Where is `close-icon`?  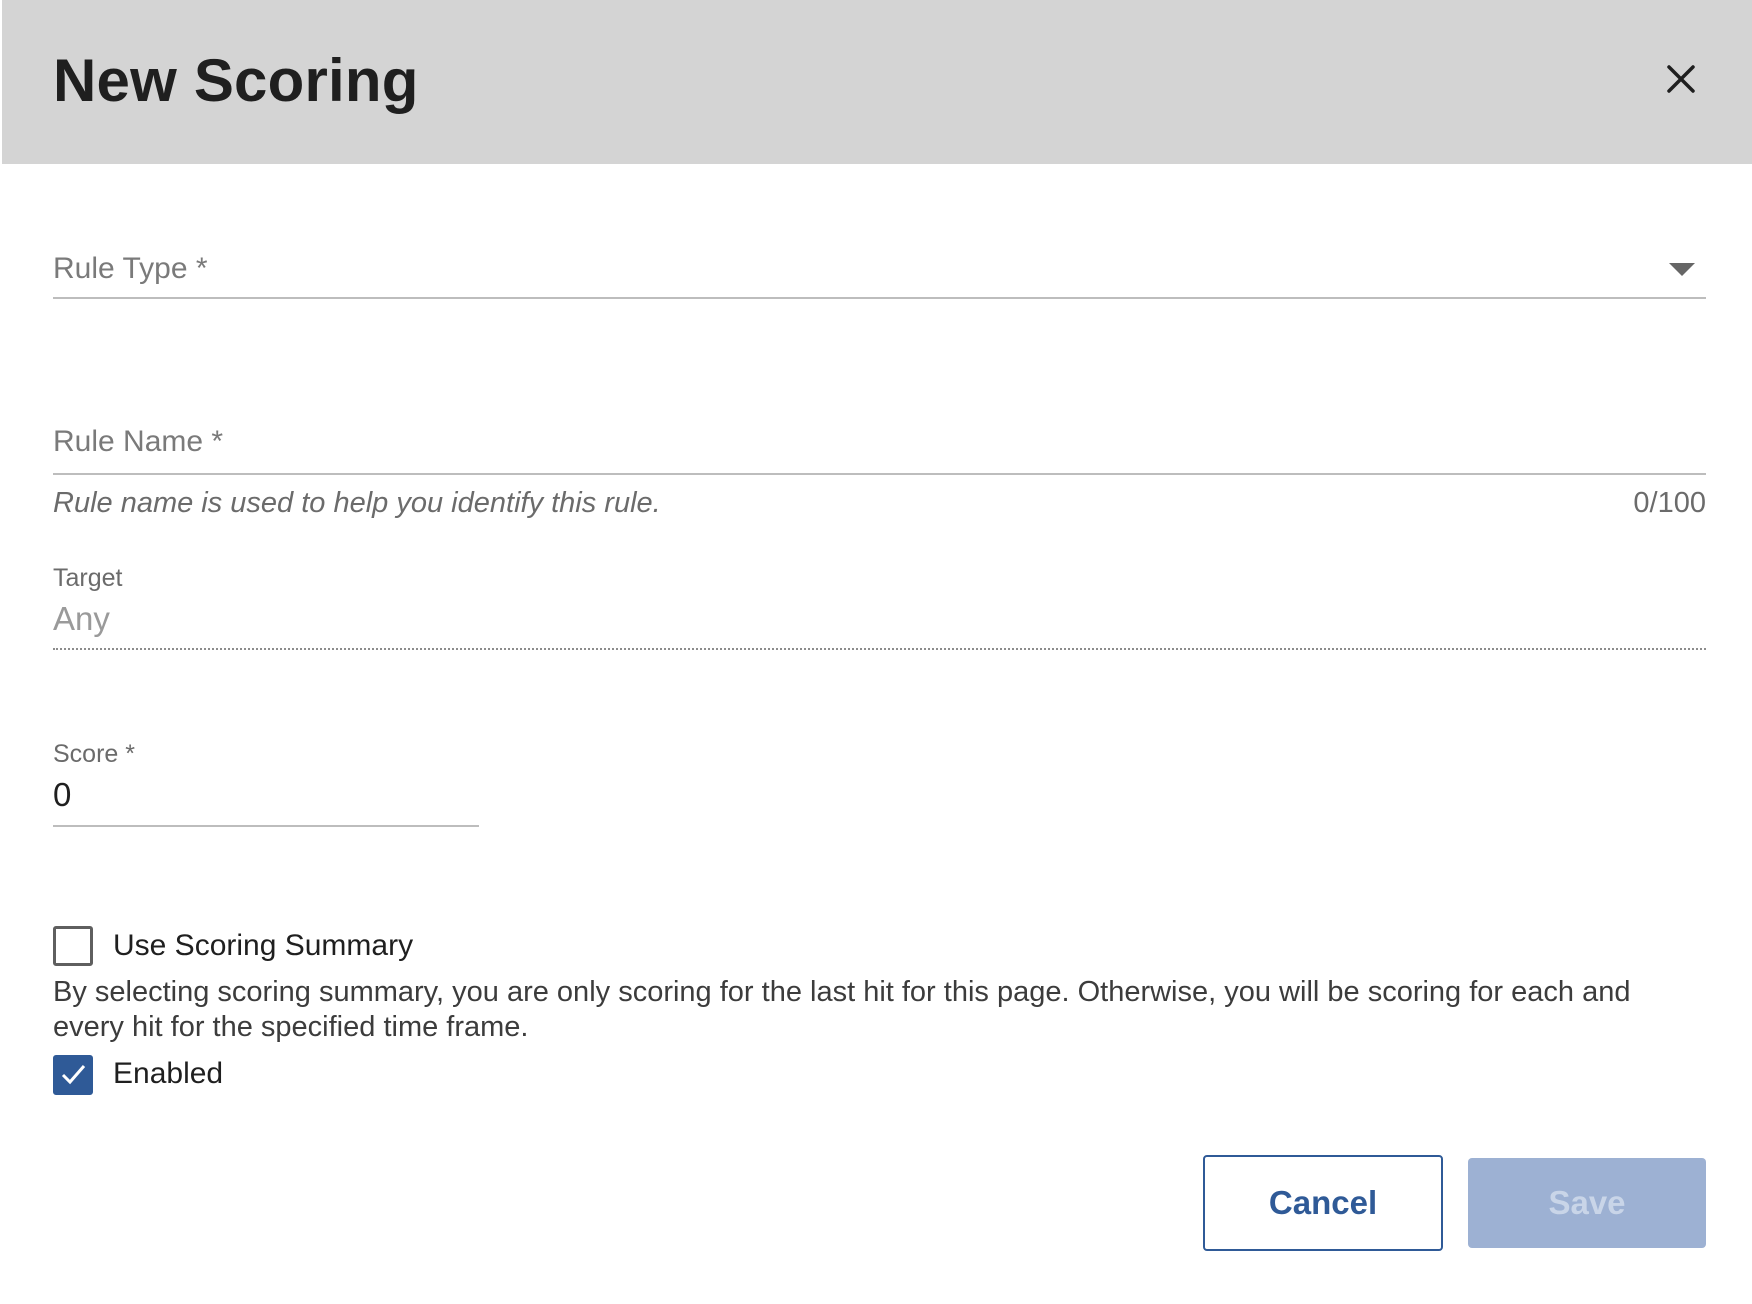 close-icon is located at coordinates (1681, 79).